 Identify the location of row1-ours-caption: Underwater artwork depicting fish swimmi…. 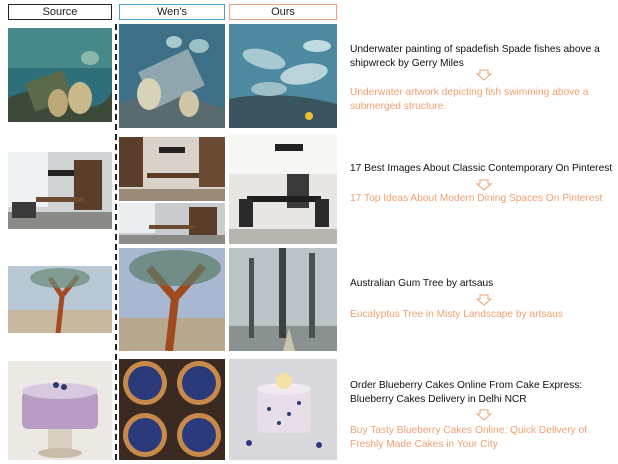
(469, 99).